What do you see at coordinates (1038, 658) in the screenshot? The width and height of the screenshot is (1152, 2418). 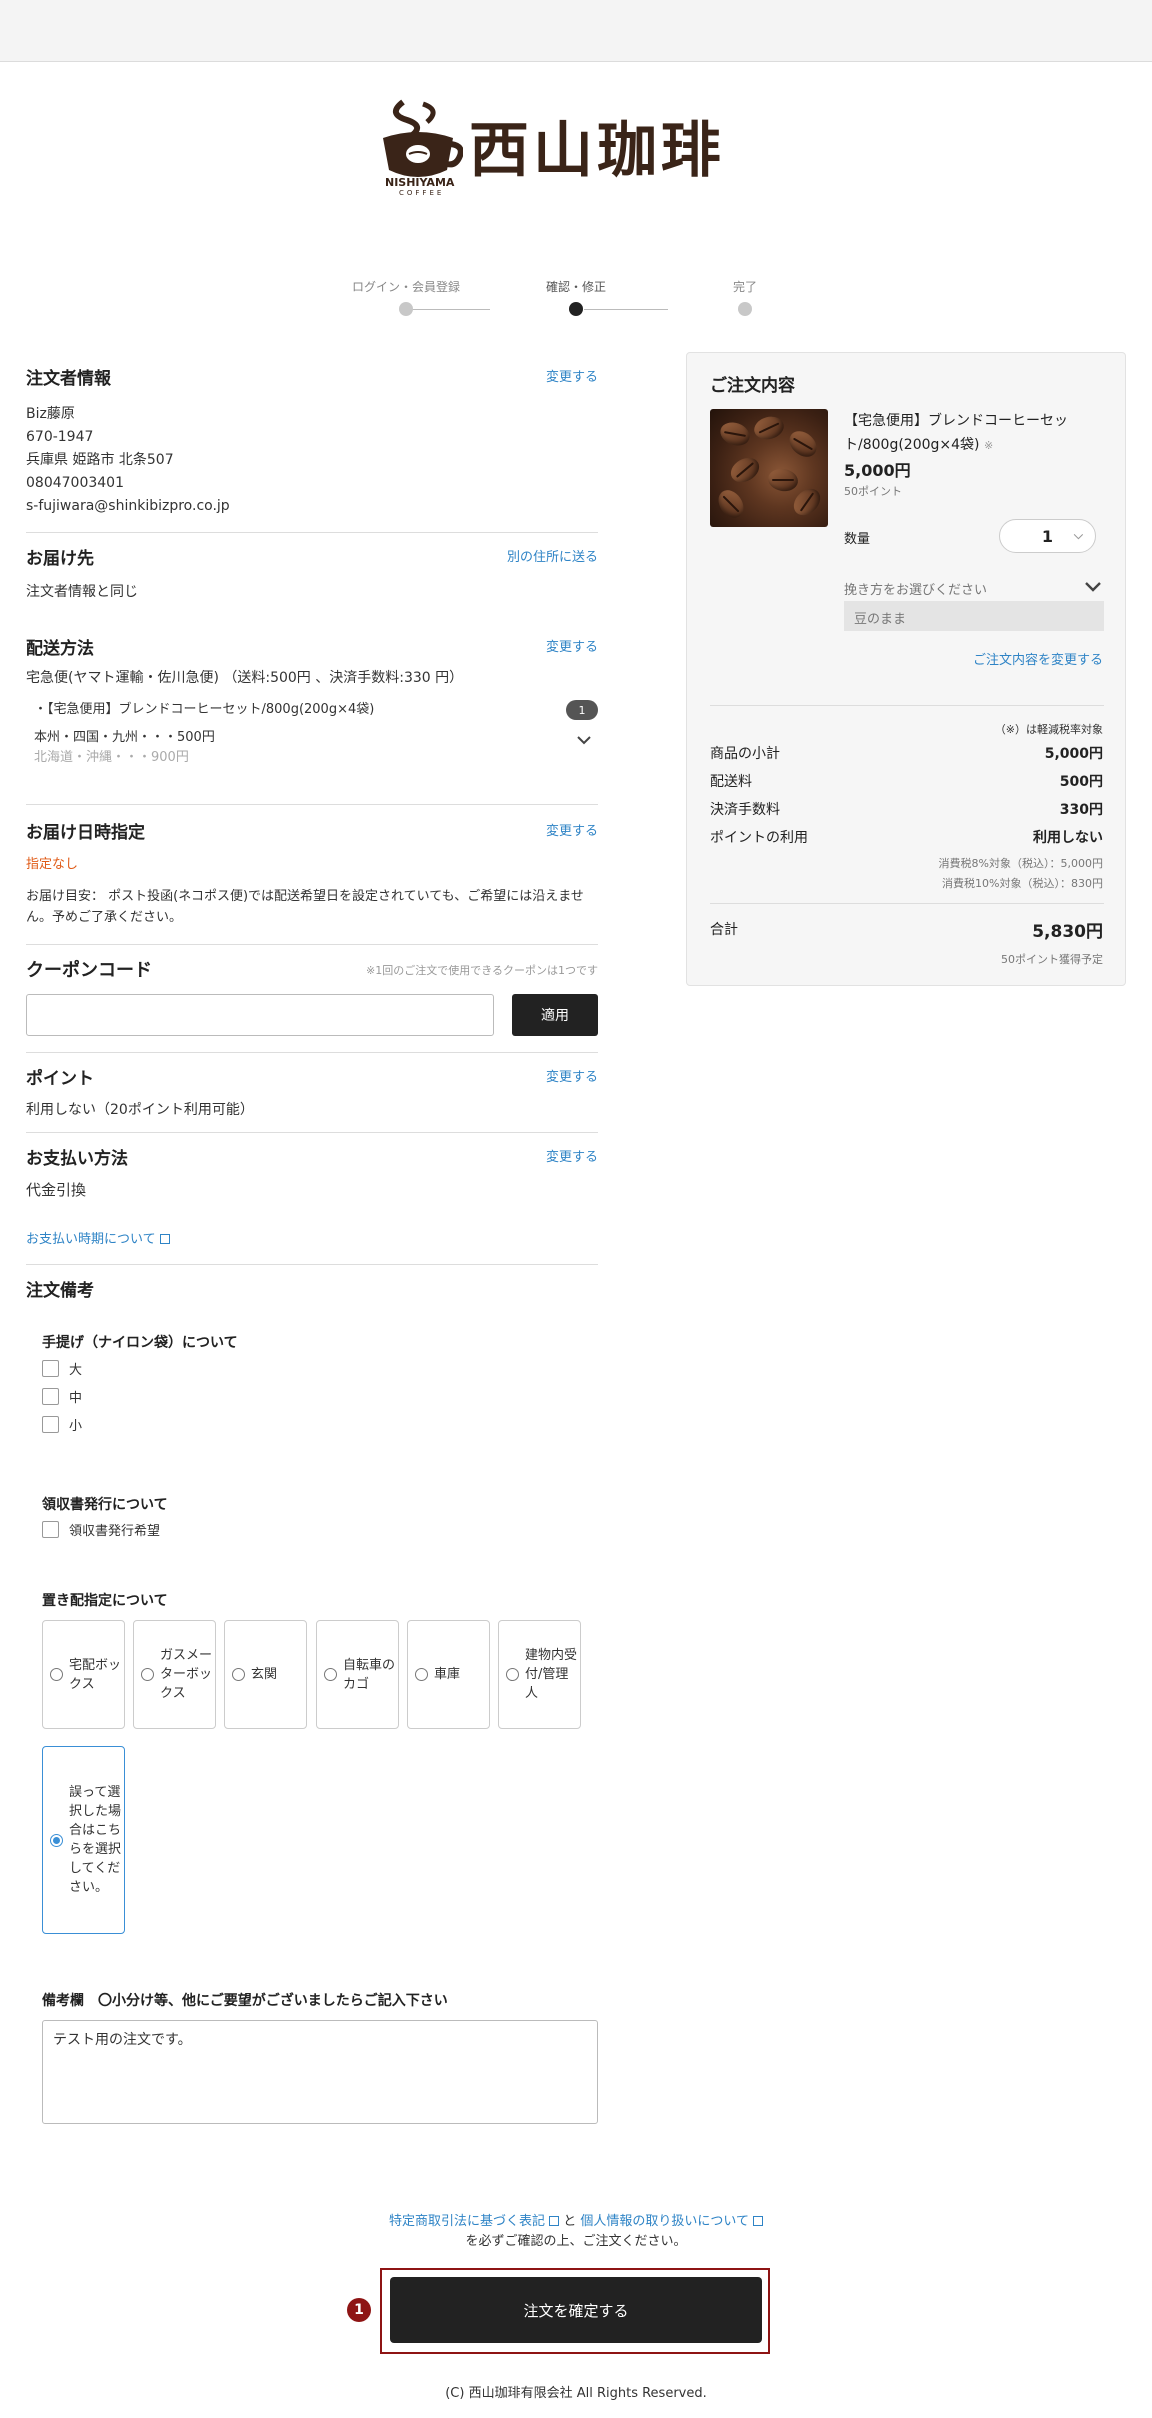 I see `change-order-link: ご注文内容を変更する` at bounding box center [1038, 658].